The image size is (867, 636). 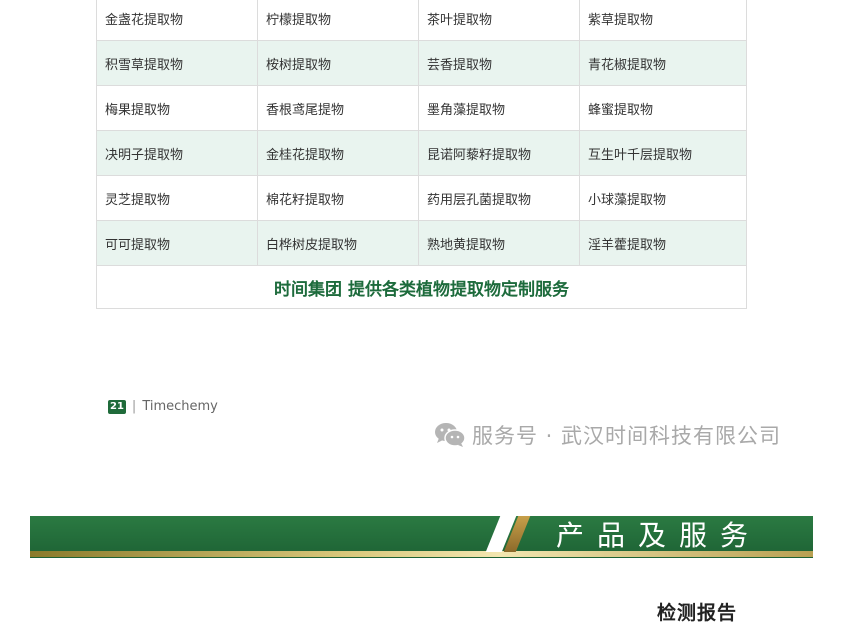 I want to click on table-cell: 蜂蜜提取物, so click(x=663, y=108).